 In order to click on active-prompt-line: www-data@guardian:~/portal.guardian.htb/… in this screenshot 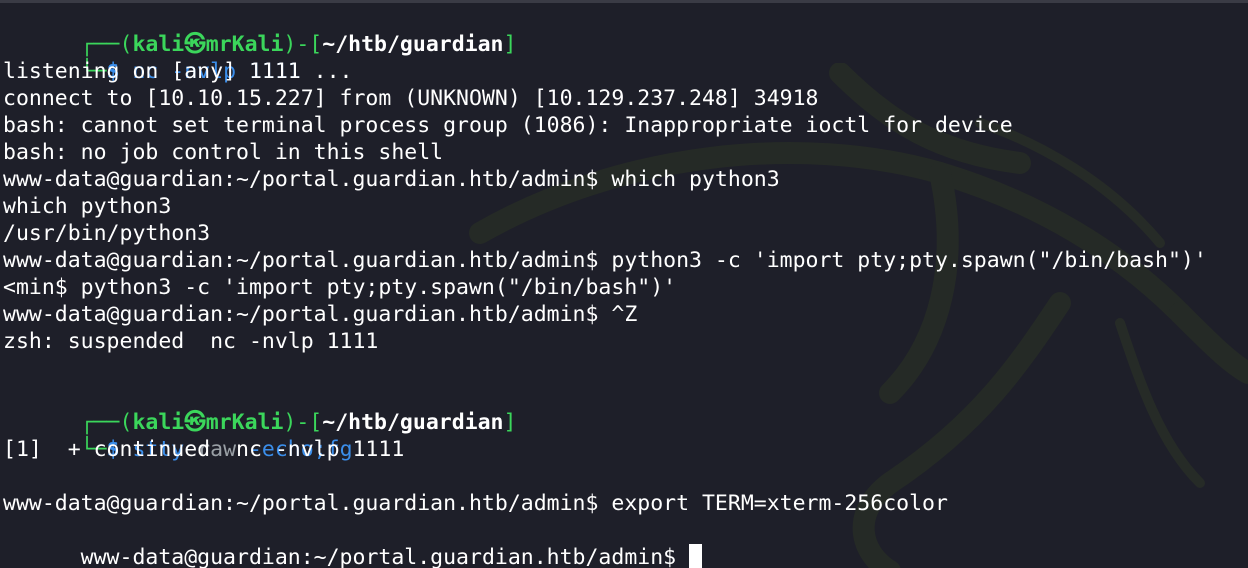, I will do `click(625, 542)`.